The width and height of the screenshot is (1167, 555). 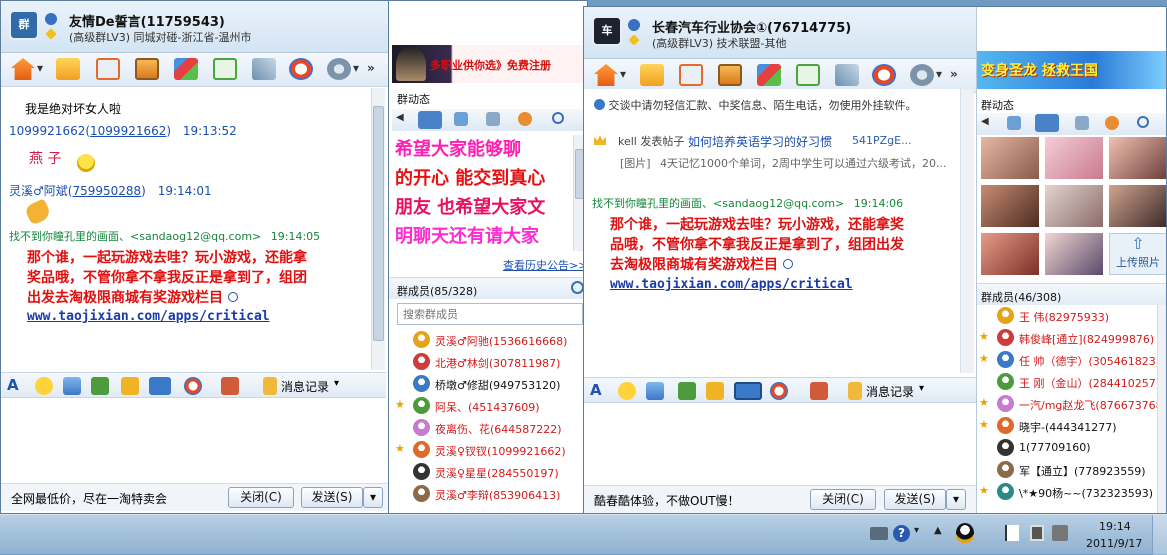 I want to click on ad-text: 酷春酷体验，不做OUT慢！, so click(x=667, y=500).